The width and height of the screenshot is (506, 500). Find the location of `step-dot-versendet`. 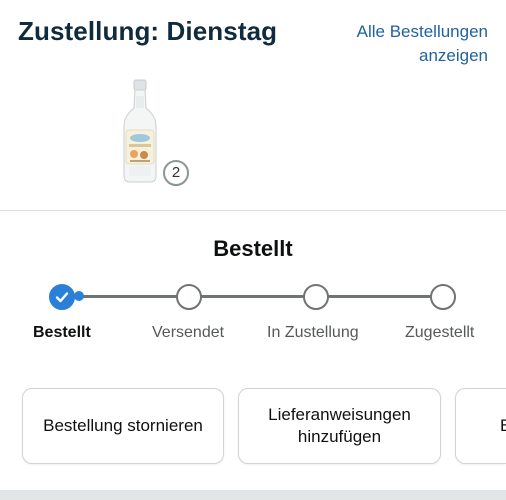

step-dot-versendet is located at coordinates (189, 297).